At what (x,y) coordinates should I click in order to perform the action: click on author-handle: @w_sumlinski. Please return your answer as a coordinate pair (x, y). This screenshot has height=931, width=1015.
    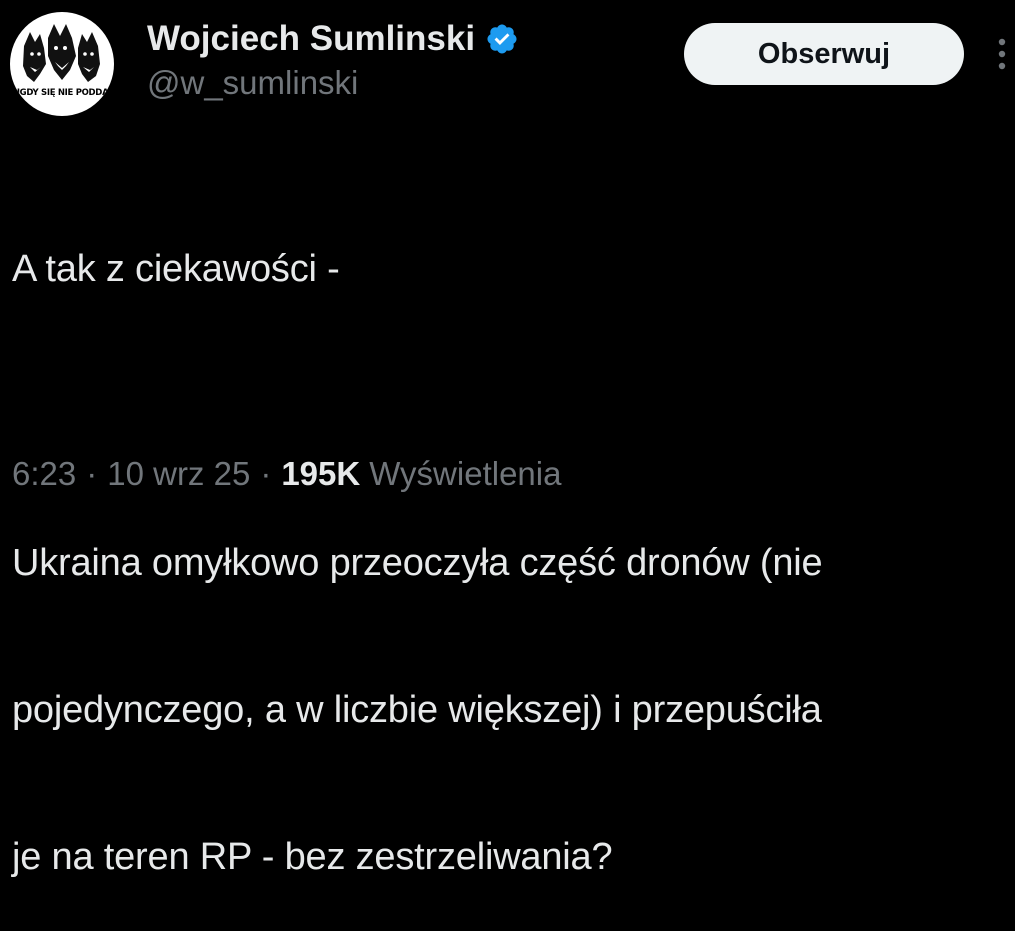
    Looking at the image, I should click on (252, 83).